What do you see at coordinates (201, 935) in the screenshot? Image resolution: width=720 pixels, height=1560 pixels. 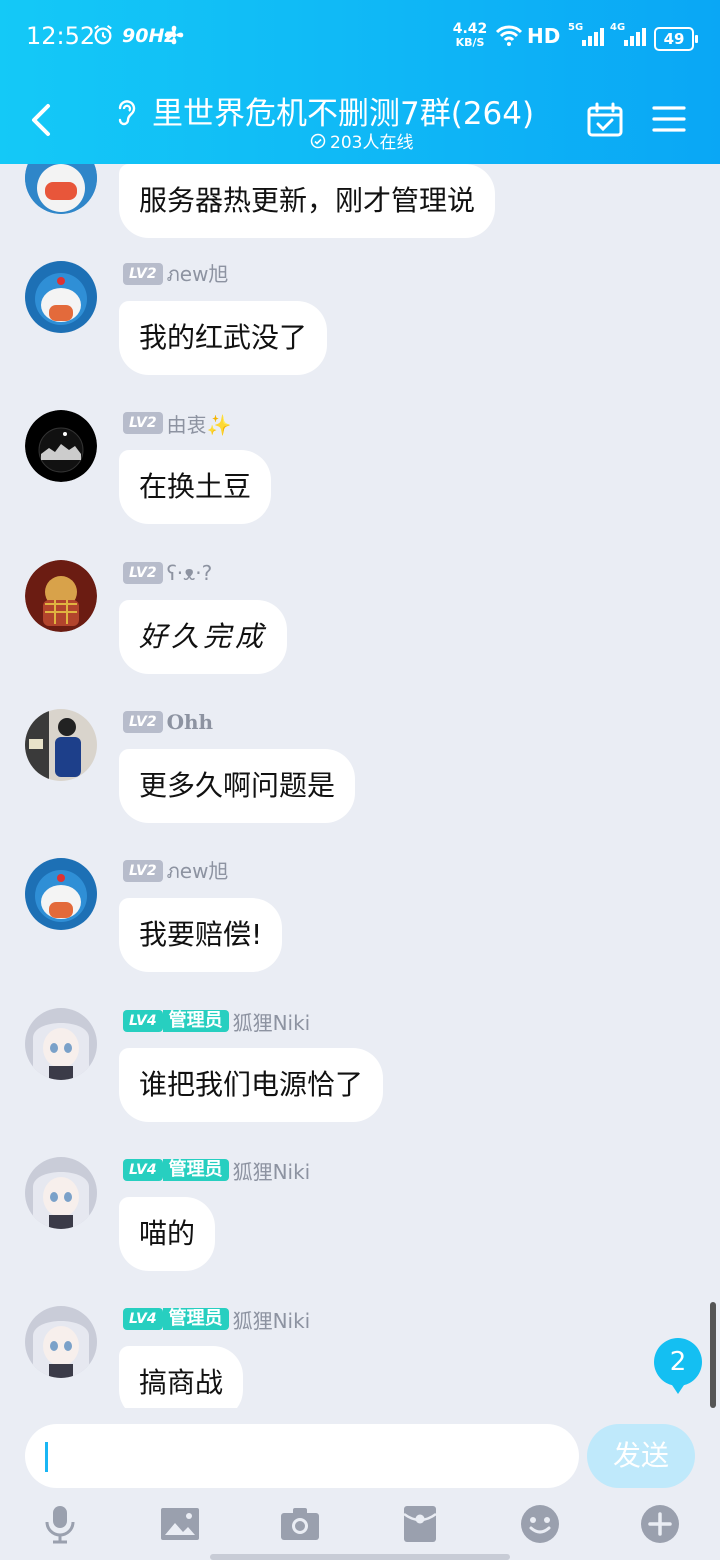 I see `message-bubble: 我要赔偿!` at bounding box center [201, 935].